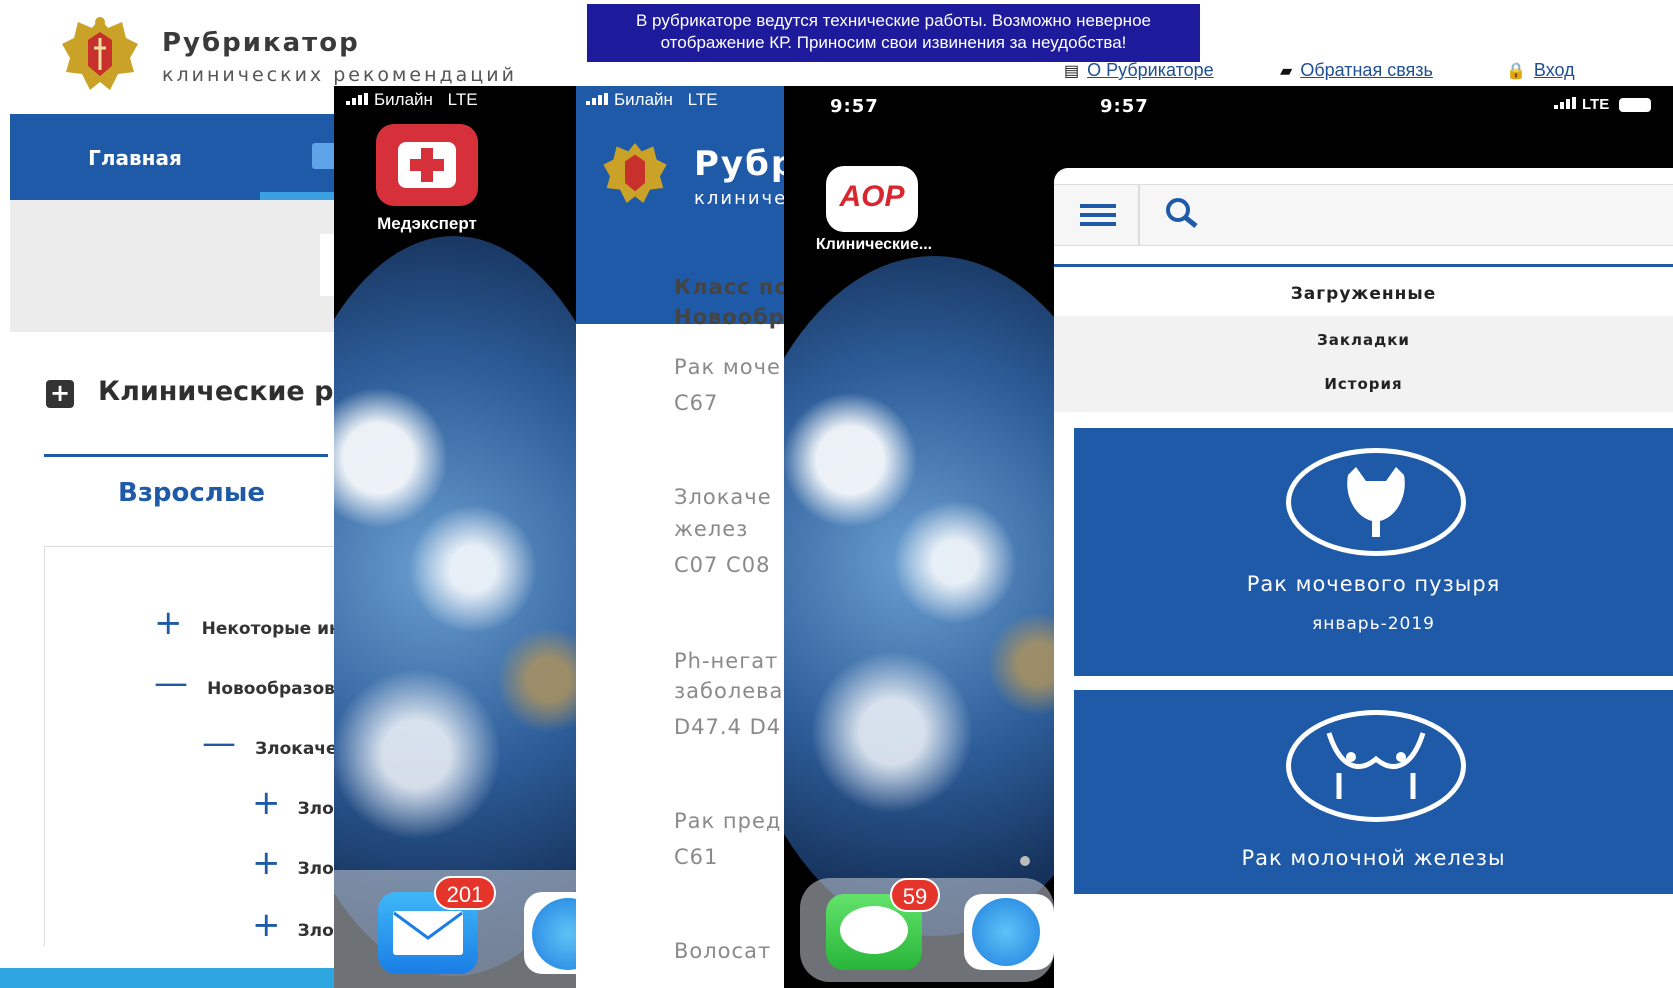  Describe the element at coordinates (1366, 70) in the screenshot. I see `feedback-link-label: Обратная связь` at that location.